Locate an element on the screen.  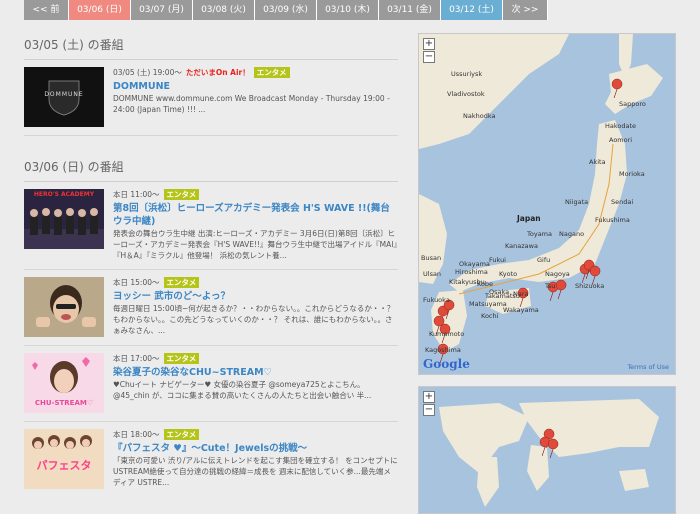
map-label: Aomori is located at coordinates (621, 140).